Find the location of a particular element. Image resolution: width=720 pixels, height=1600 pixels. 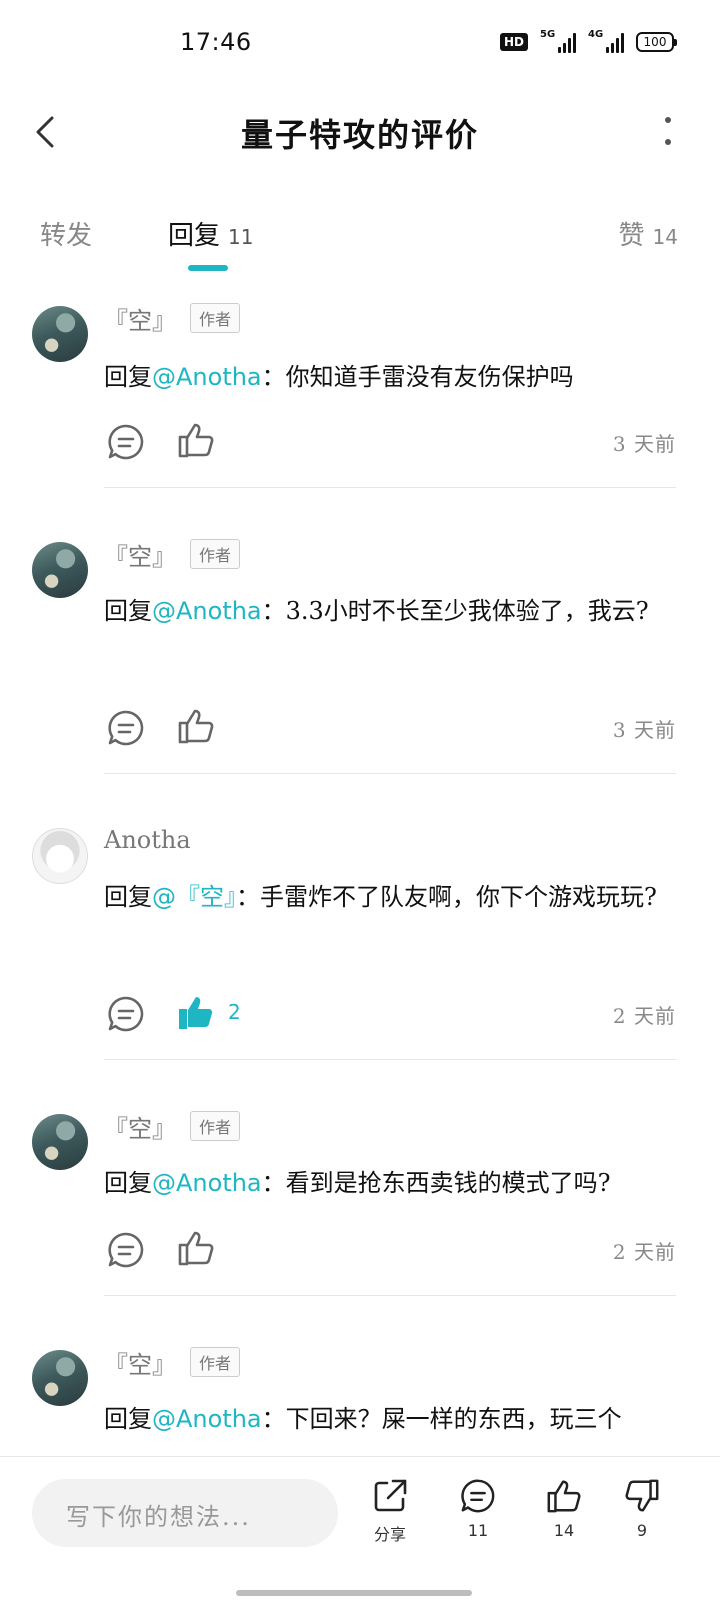

thumbs-down-icon is located at coordinates (642, 1495).